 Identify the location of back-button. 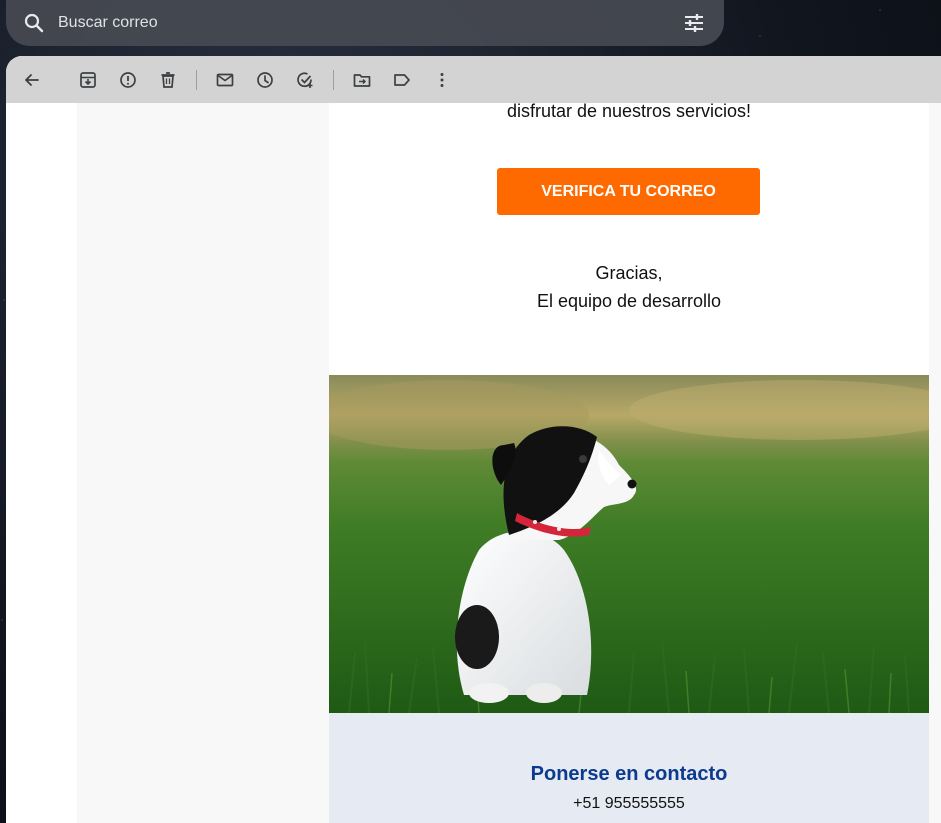
(32, 80).